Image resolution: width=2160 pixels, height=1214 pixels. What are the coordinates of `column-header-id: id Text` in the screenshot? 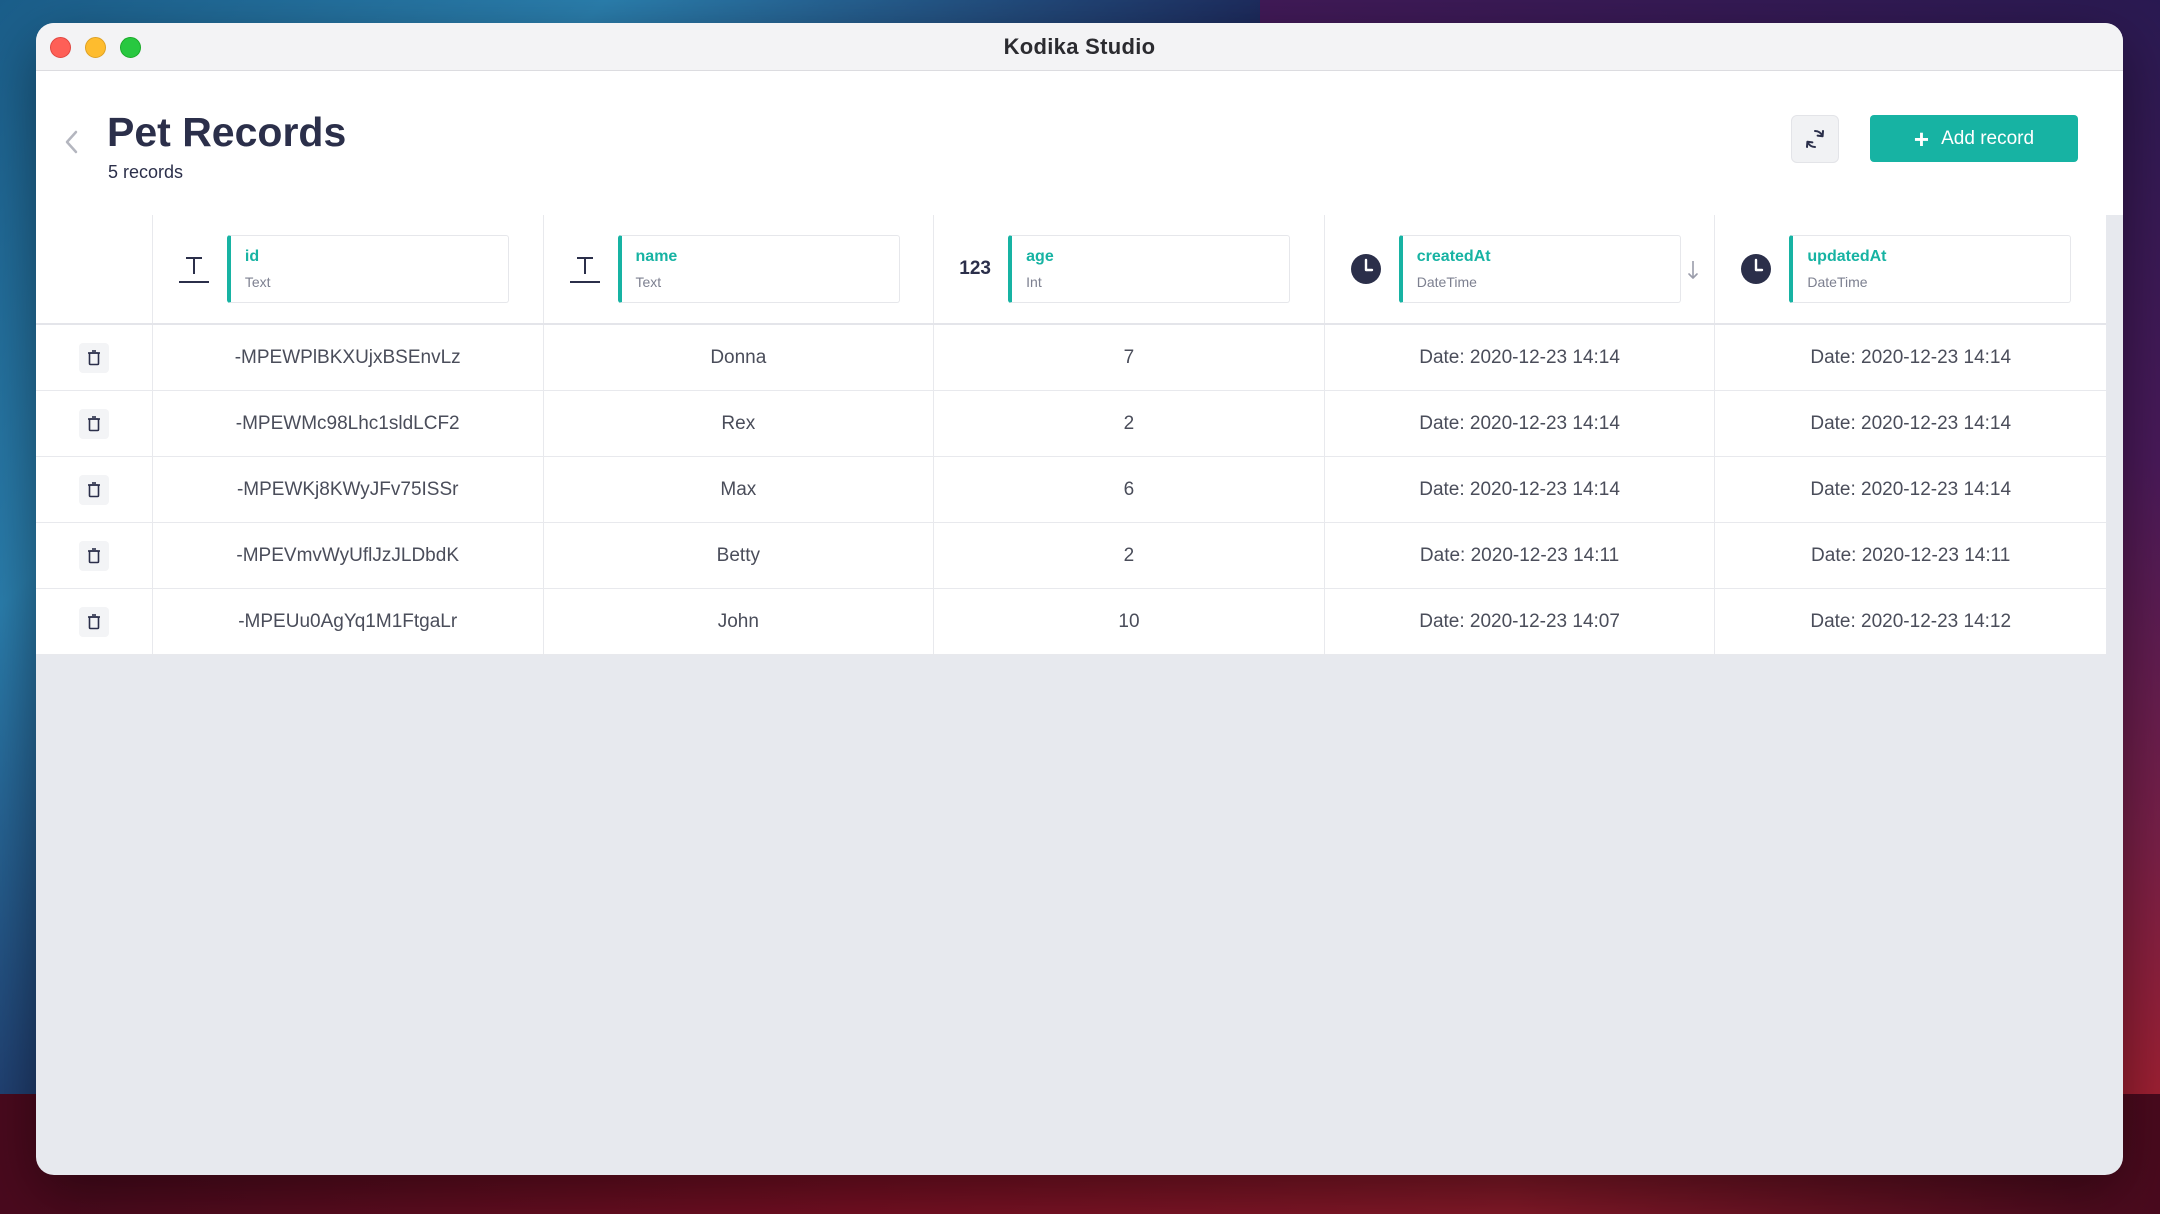 It's located at (348, 269).